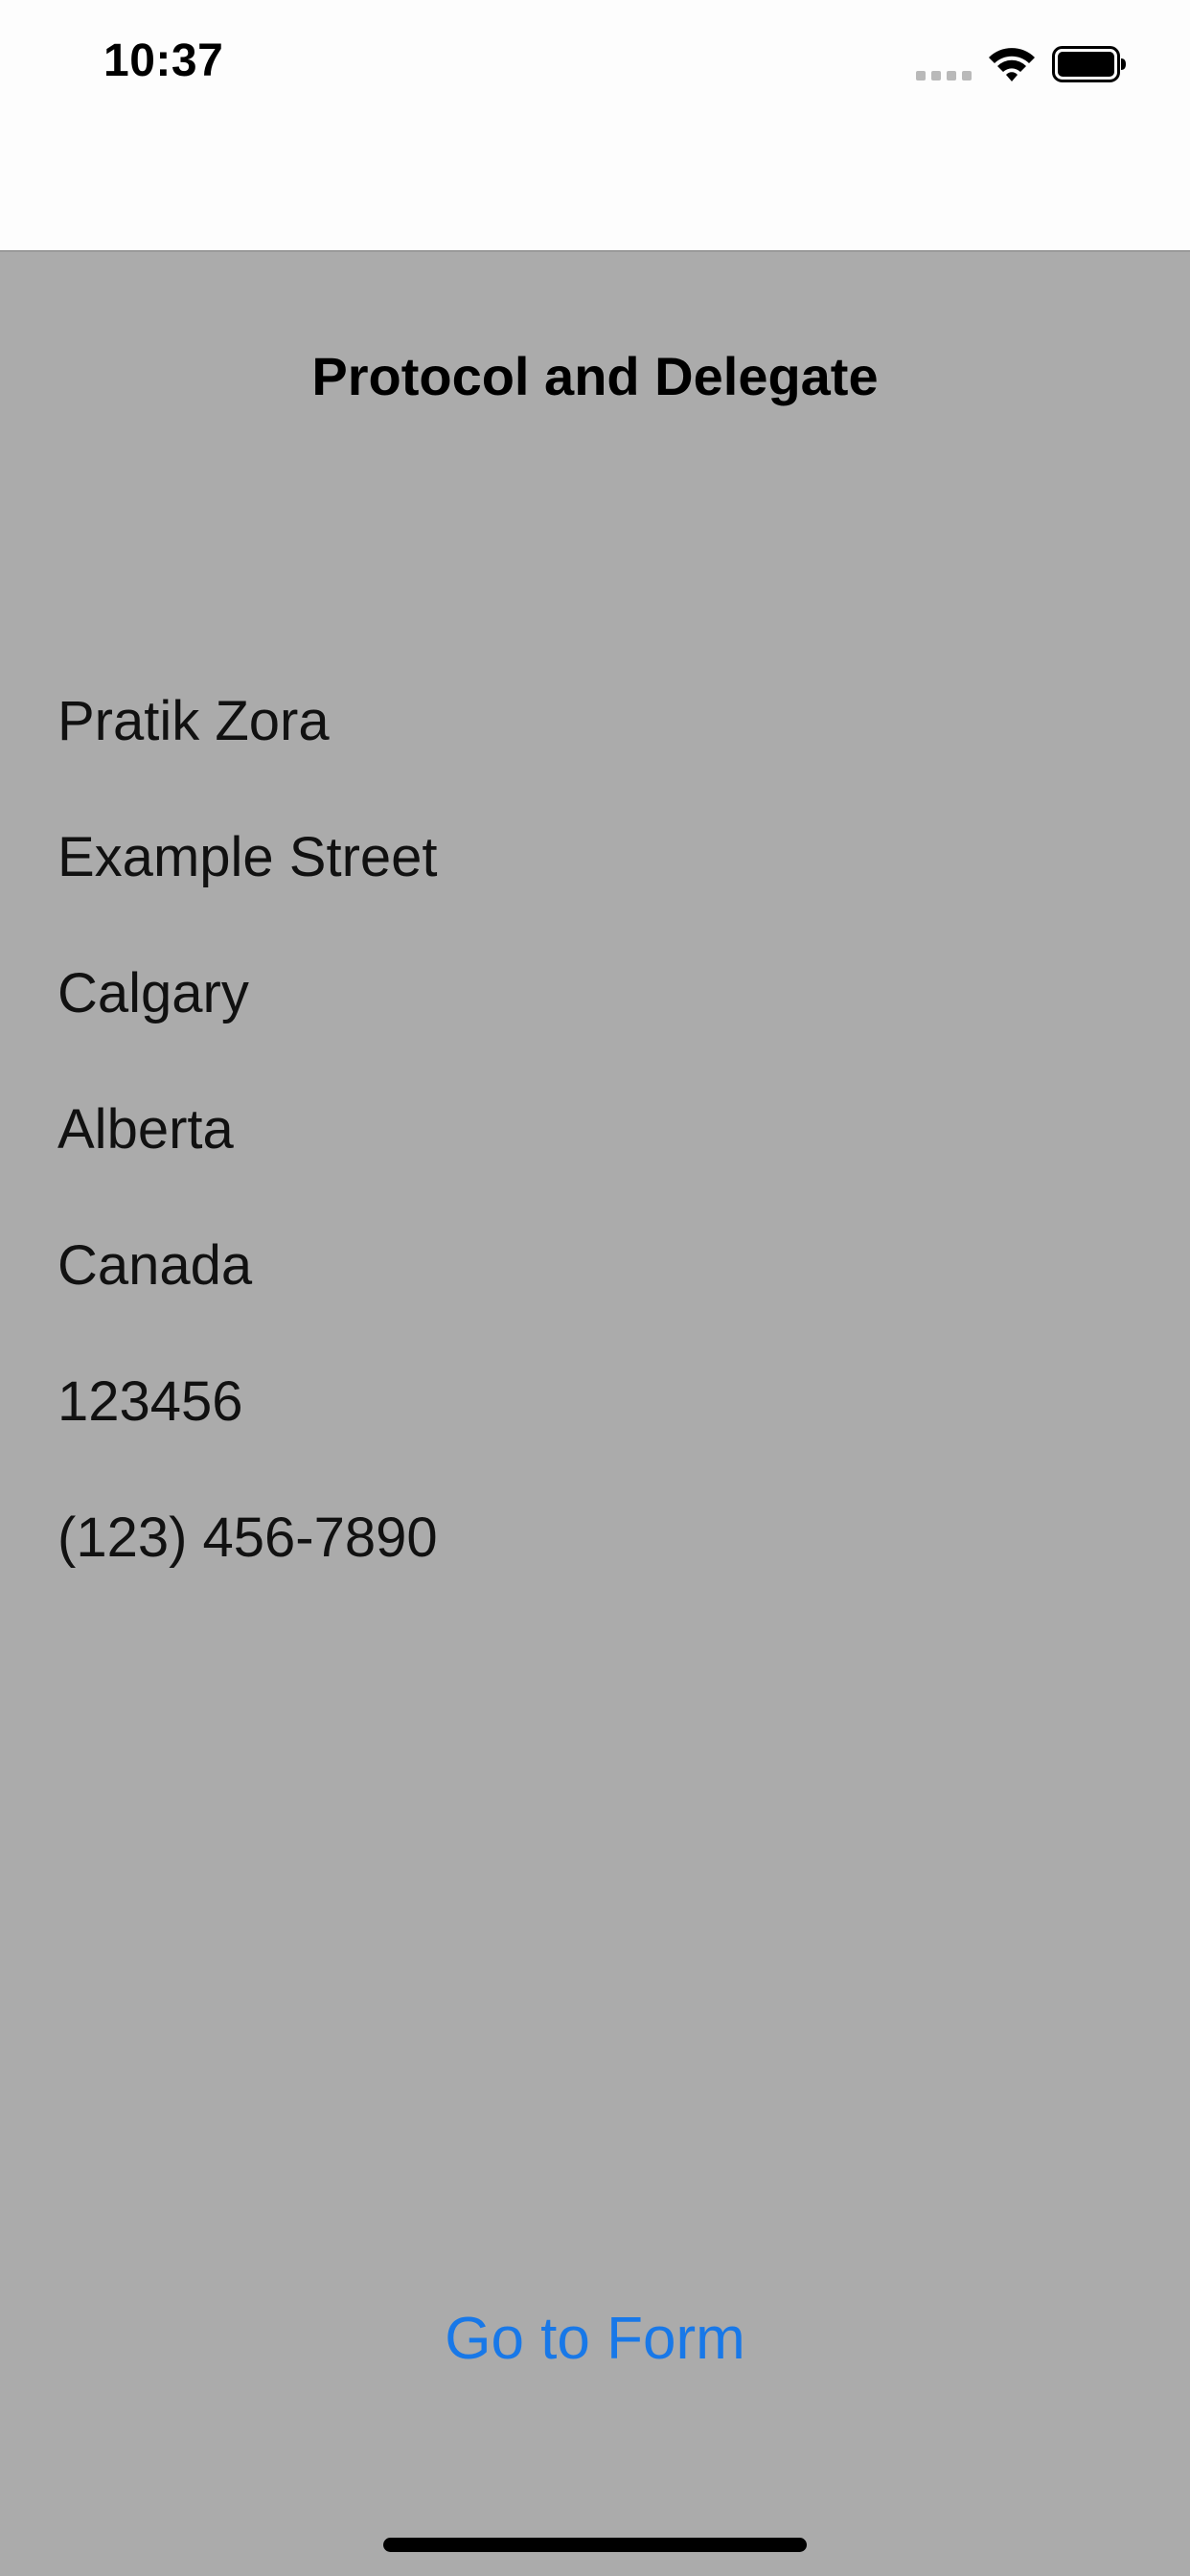  What do you see at coordinates (153, 993) in the screenshot?
I see `city-label: Calgary` at bounding box center [153, 993].